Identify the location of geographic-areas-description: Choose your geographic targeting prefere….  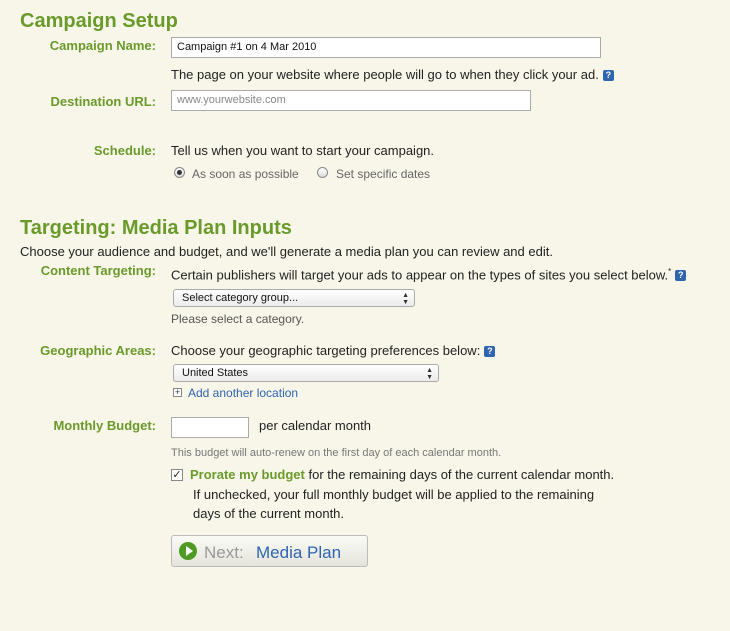
(326, 350).